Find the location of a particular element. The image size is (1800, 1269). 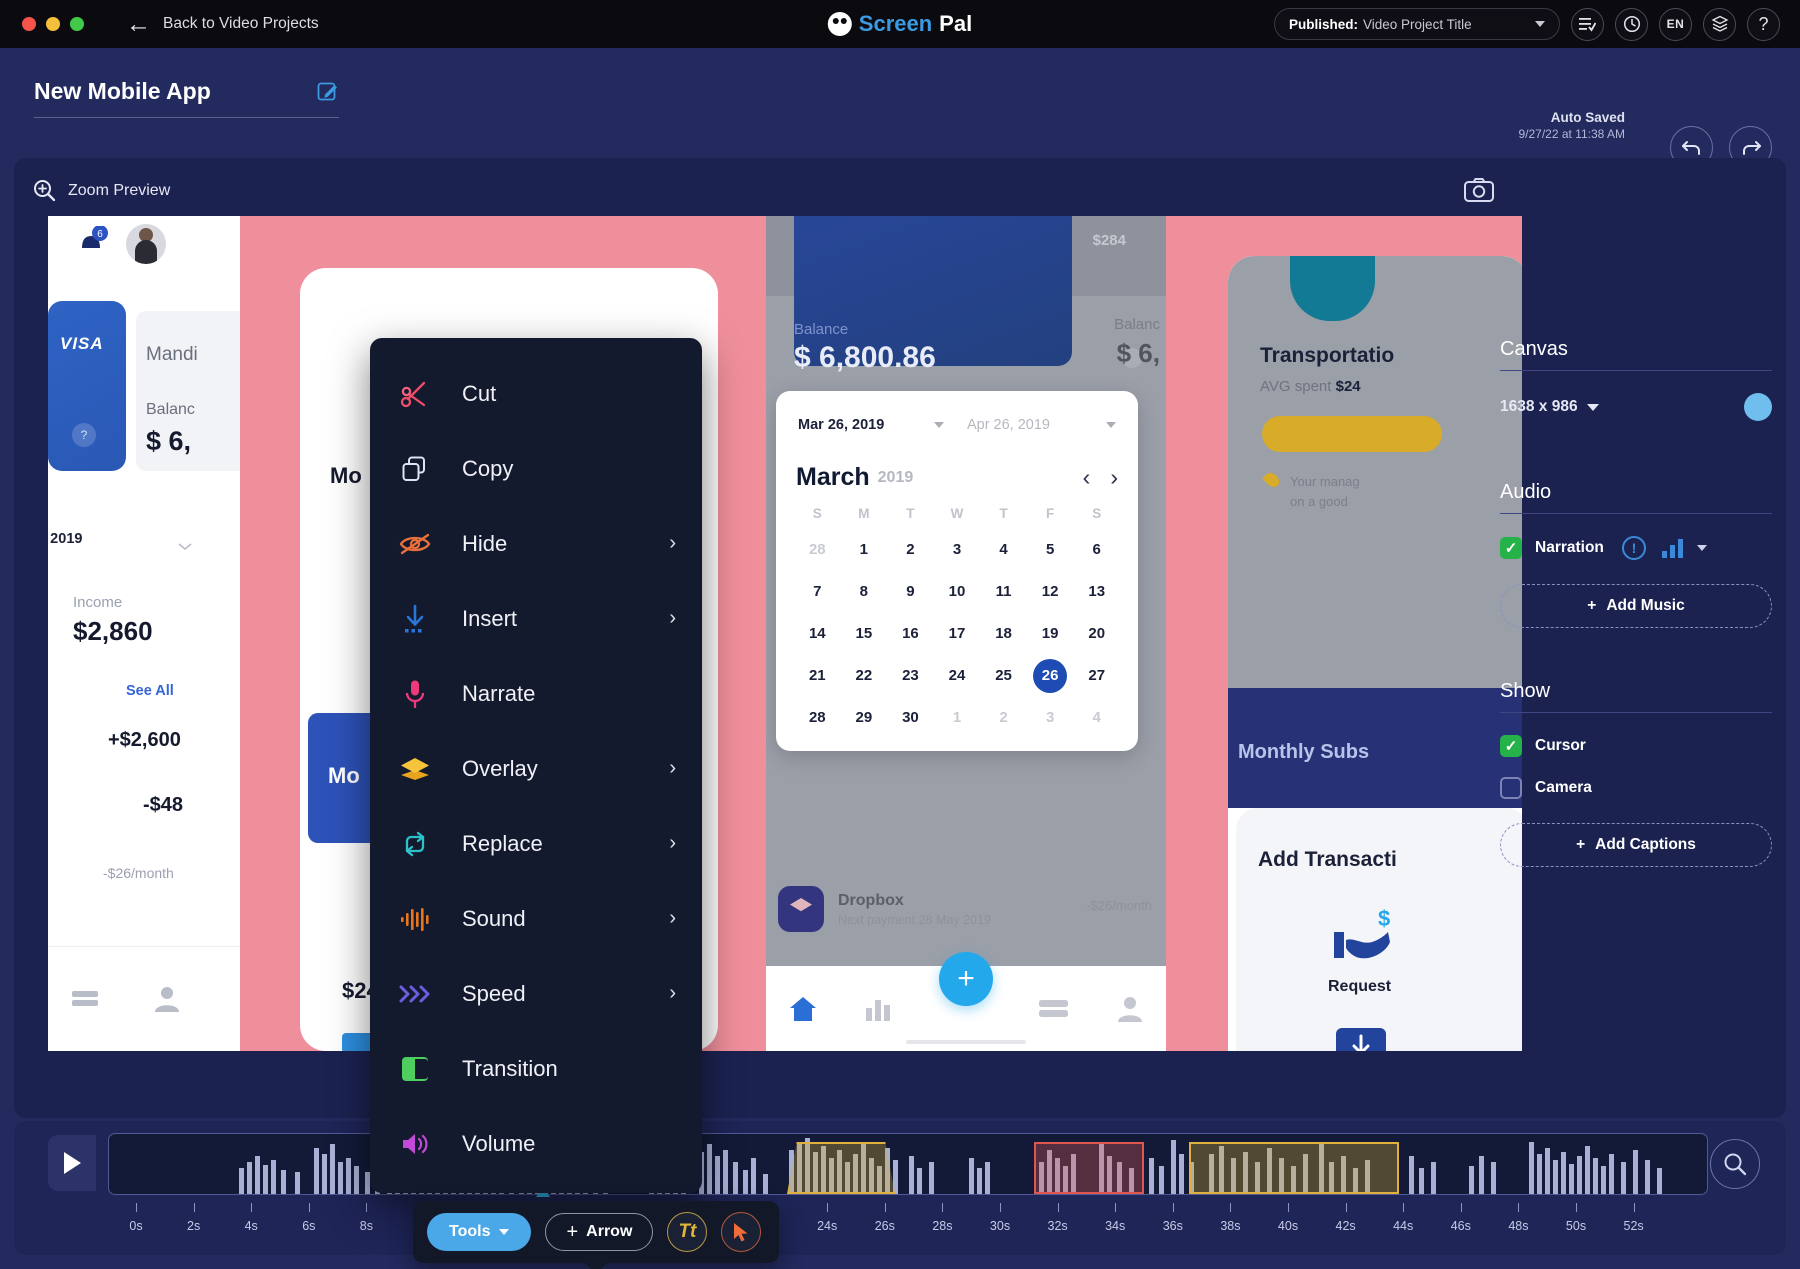

calendar-day-selected: 26 is located at coordinates (1050, 676).